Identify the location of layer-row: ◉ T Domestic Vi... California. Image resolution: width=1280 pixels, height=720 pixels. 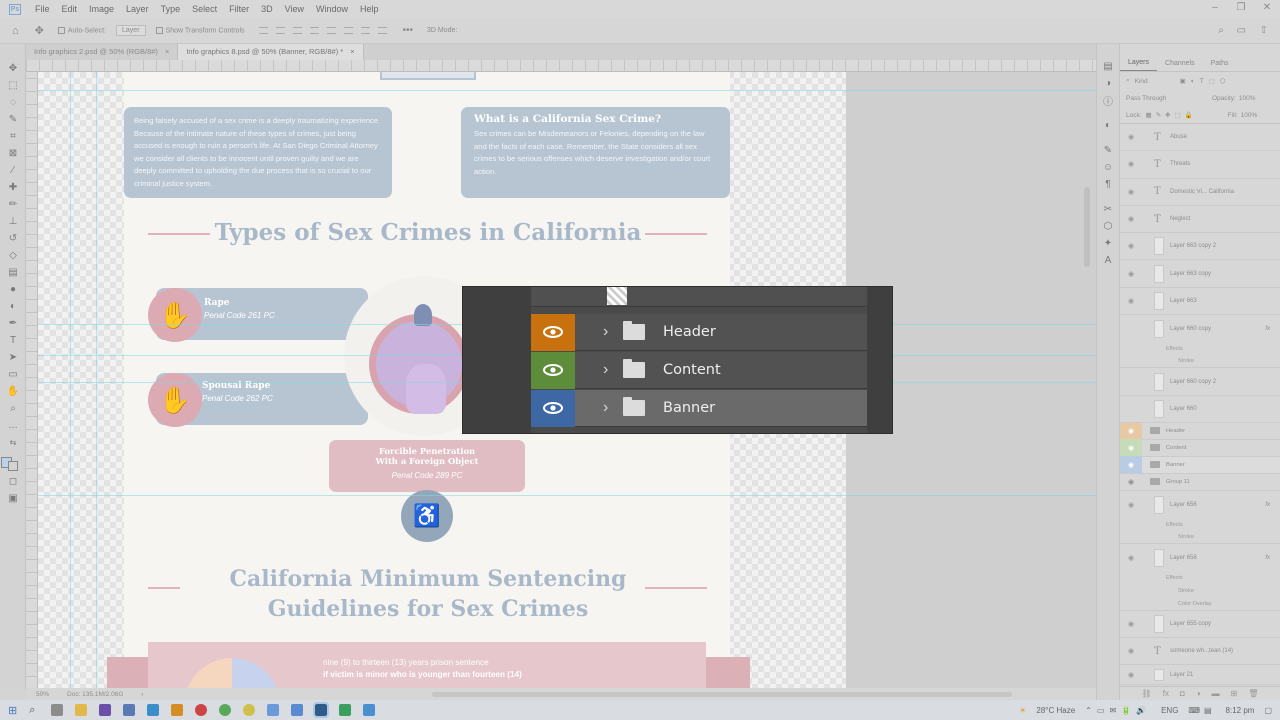
(1200, 192).